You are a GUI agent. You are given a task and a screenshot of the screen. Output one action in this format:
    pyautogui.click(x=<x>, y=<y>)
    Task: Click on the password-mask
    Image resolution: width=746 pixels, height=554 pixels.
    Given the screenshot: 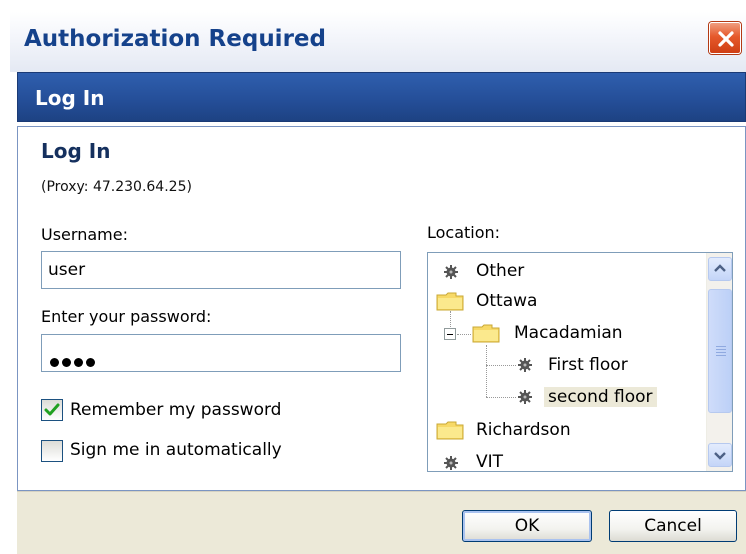 What is the action you would take?
    pyautogui.click(x=74, y=362)
    